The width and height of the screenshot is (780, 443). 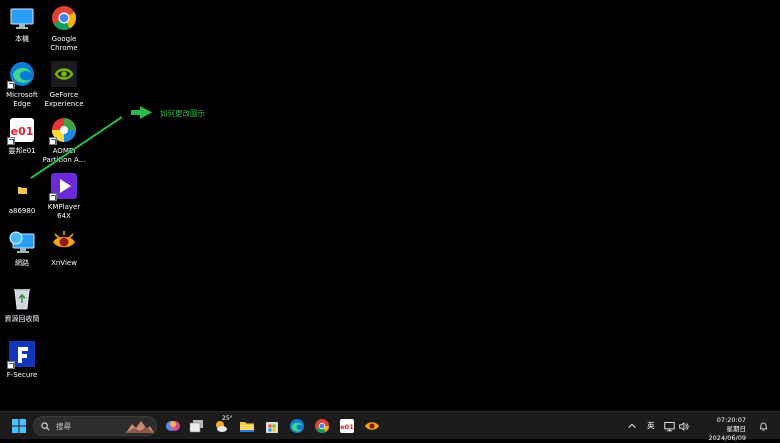 I want to click on e01-icon: e01, so click(x=347, y=426).